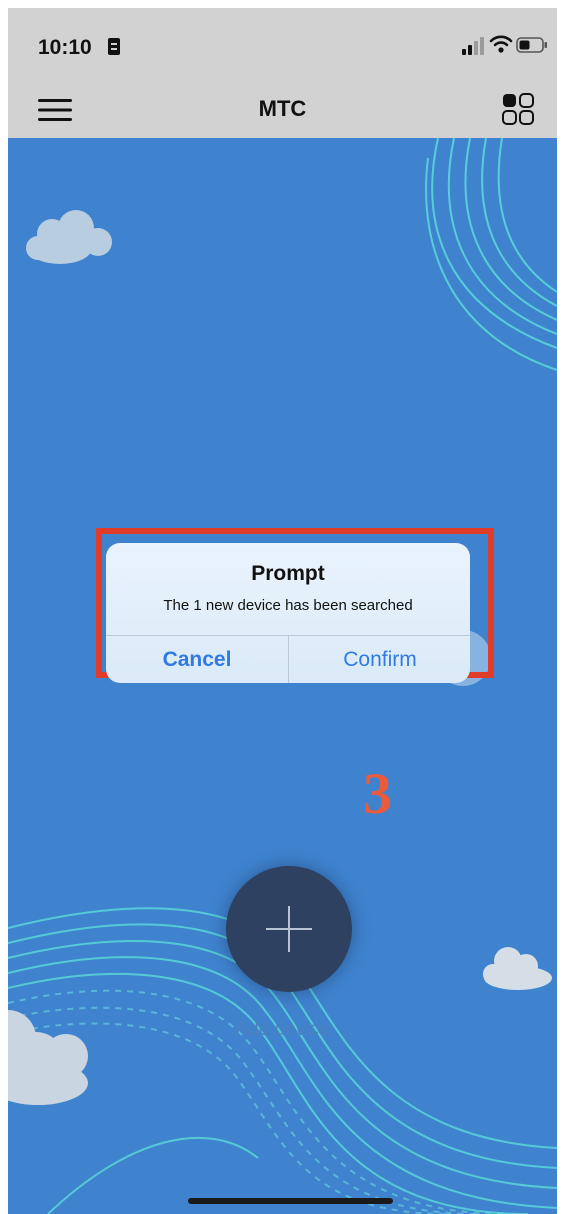 Image resolution: width=565 pixels, height=1214 pixels. I want to click on status-bar: 10:10, so click(282, 44).